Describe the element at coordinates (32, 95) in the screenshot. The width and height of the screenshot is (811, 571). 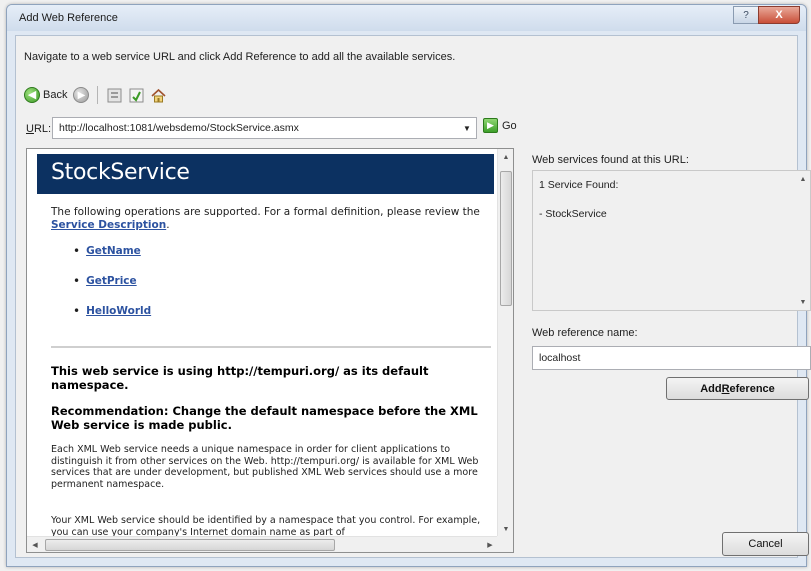
I see `back-arrow-icon: ◀` at that location.